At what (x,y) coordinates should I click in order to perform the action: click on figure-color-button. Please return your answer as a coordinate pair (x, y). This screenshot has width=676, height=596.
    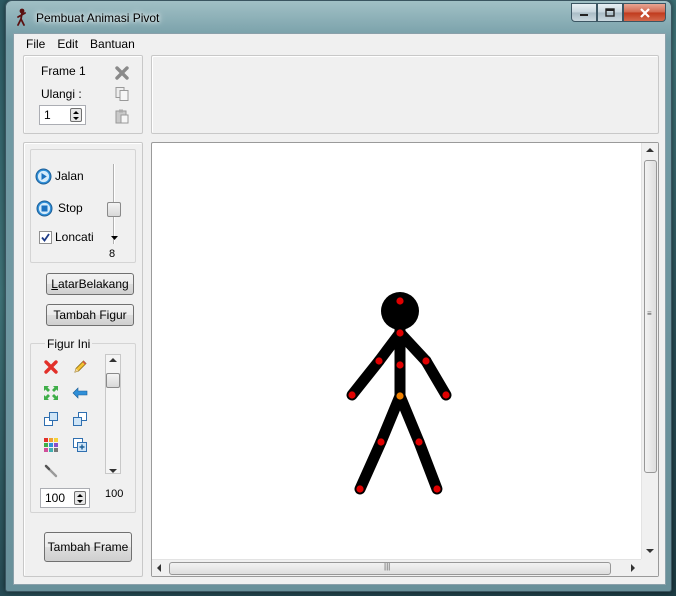
    Looking at the image, I should click on (51, 445).